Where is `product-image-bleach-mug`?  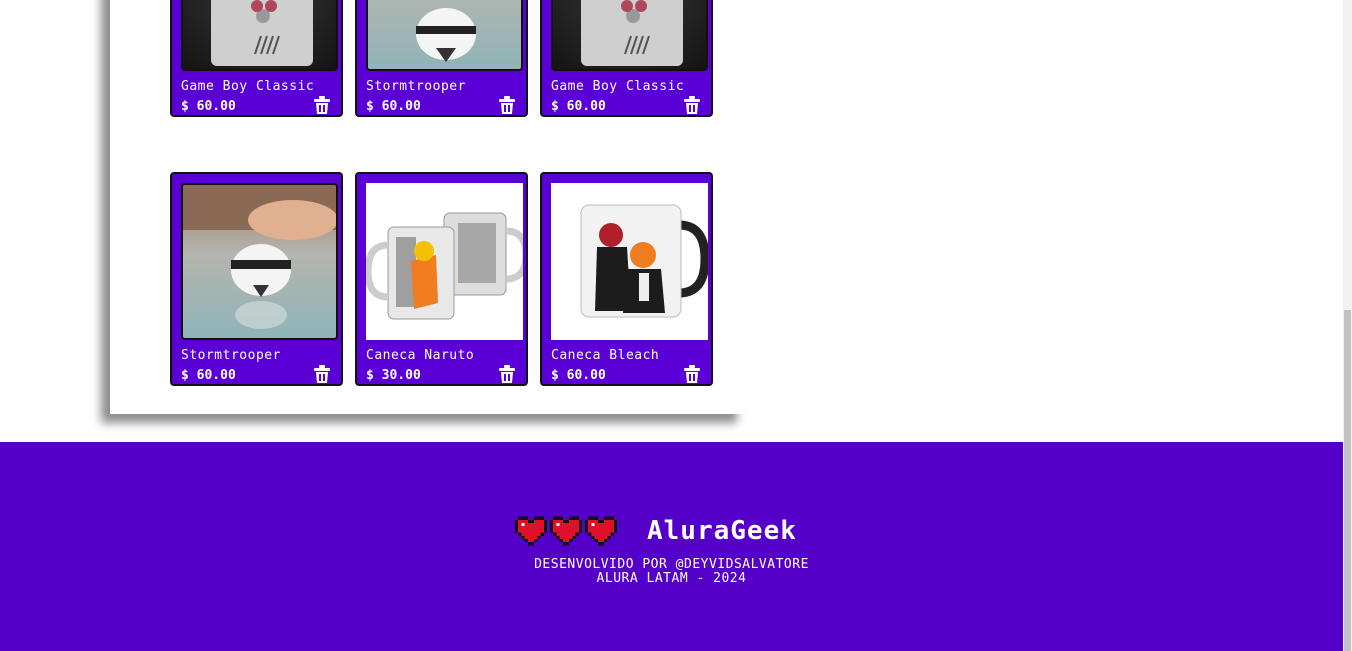 product-image-bleach-mug is located at coordinates (629, 261).